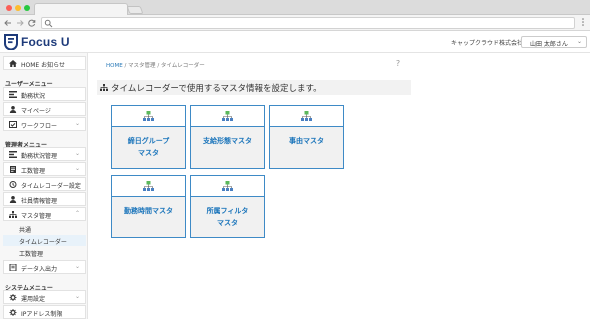  I want to click on card-body: 勤務時間マスタ, so click(148, 217).